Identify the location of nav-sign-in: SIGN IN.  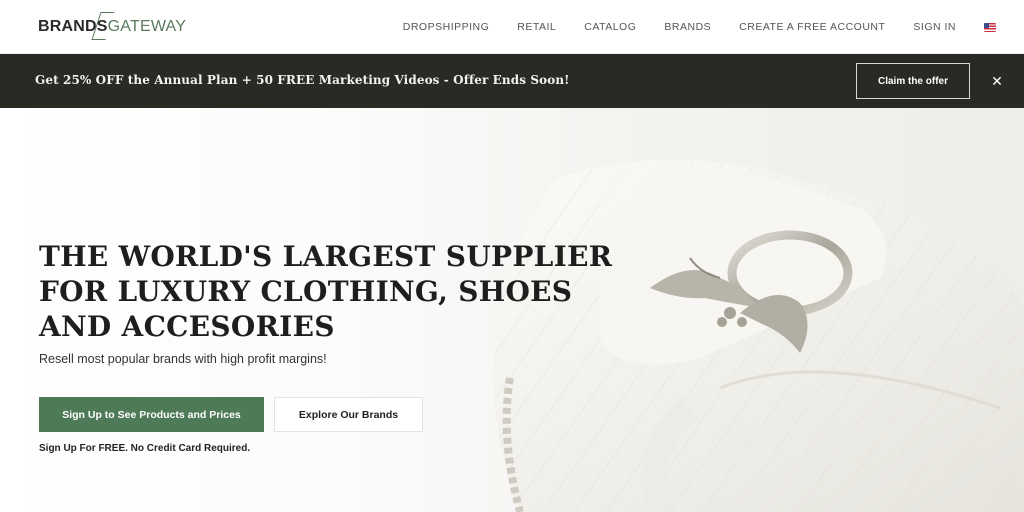
(934, 27).